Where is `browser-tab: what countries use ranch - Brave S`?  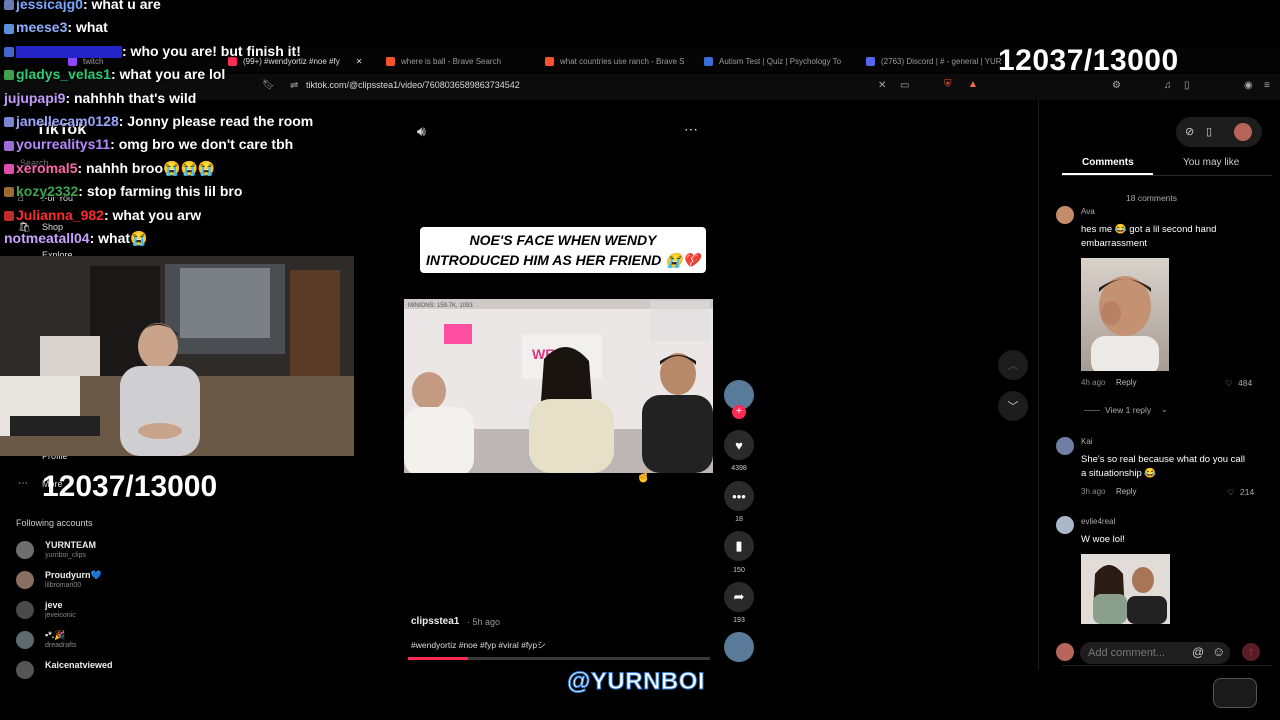
browser-tab: what countries use ranch - Brave S is located at coordinates (615, 61).